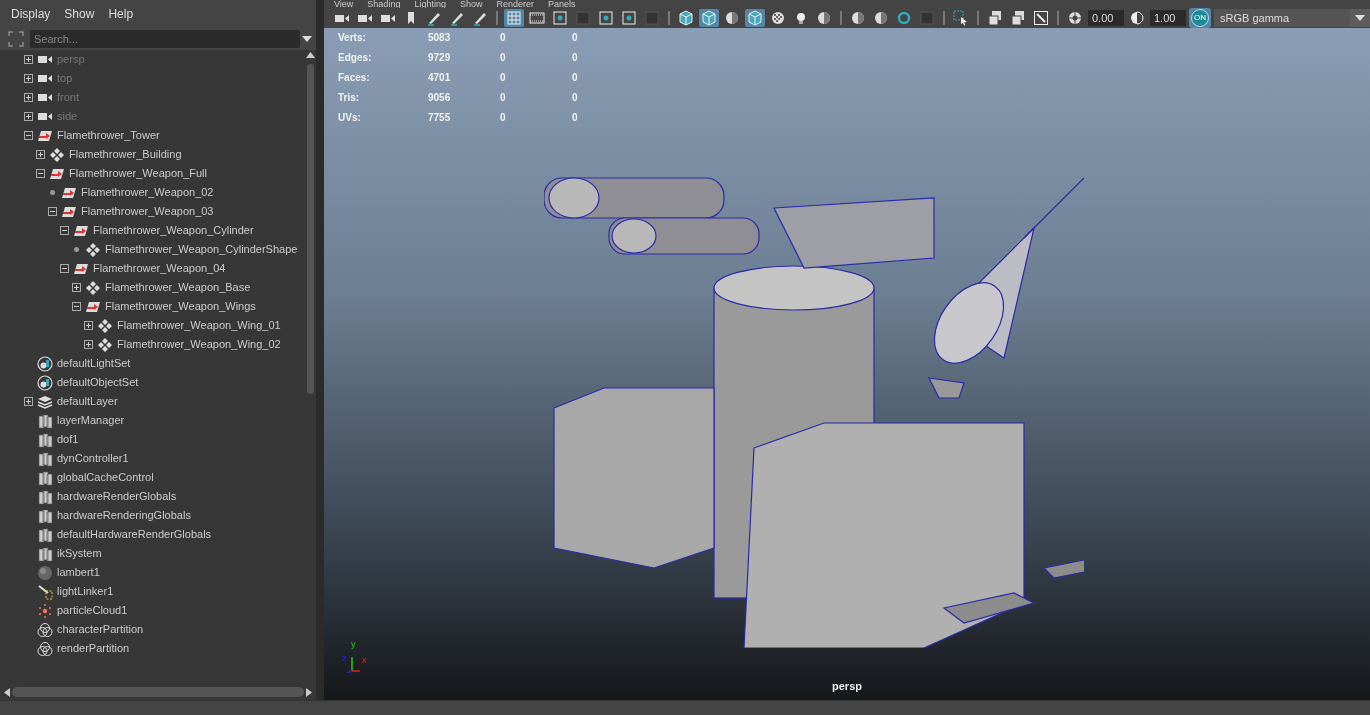  Describe the element at coordinates (98, 382) in the screenshot. I see `outliner-item: defaultObjectSet` at that location.